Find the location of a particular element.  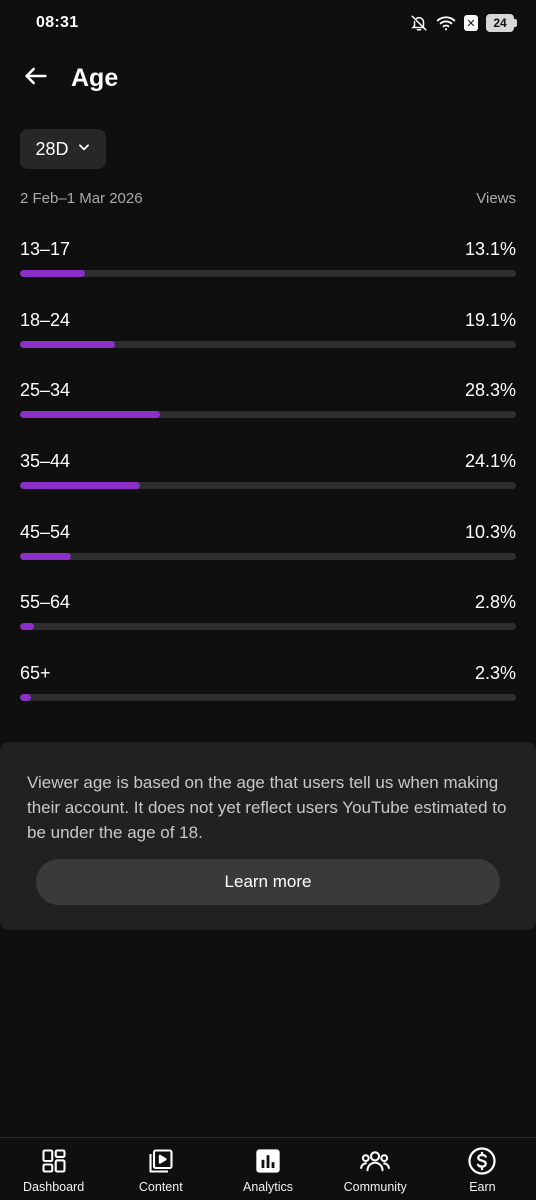

age-row: 55–64 2.8% is located at coordinates (268, 624).